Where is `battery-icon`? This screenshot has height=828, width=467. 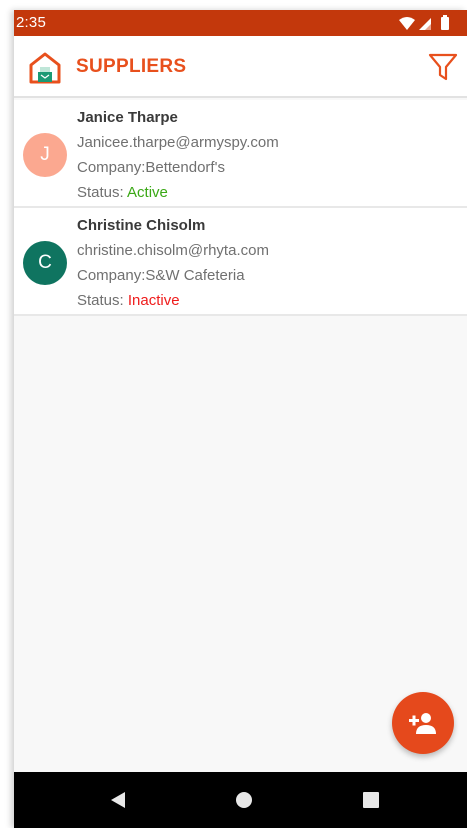 battery-icon is located at coordinates (445, 22).